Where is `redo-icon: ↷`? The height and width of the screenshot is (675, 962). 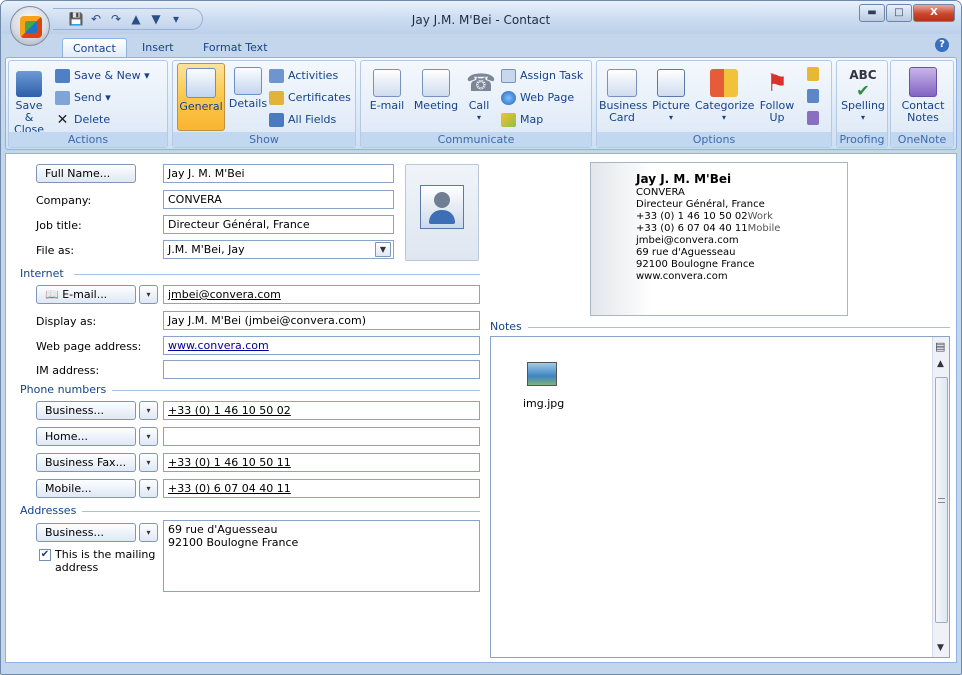 redo-icon: ↷ is located at coordinates (116, 19).